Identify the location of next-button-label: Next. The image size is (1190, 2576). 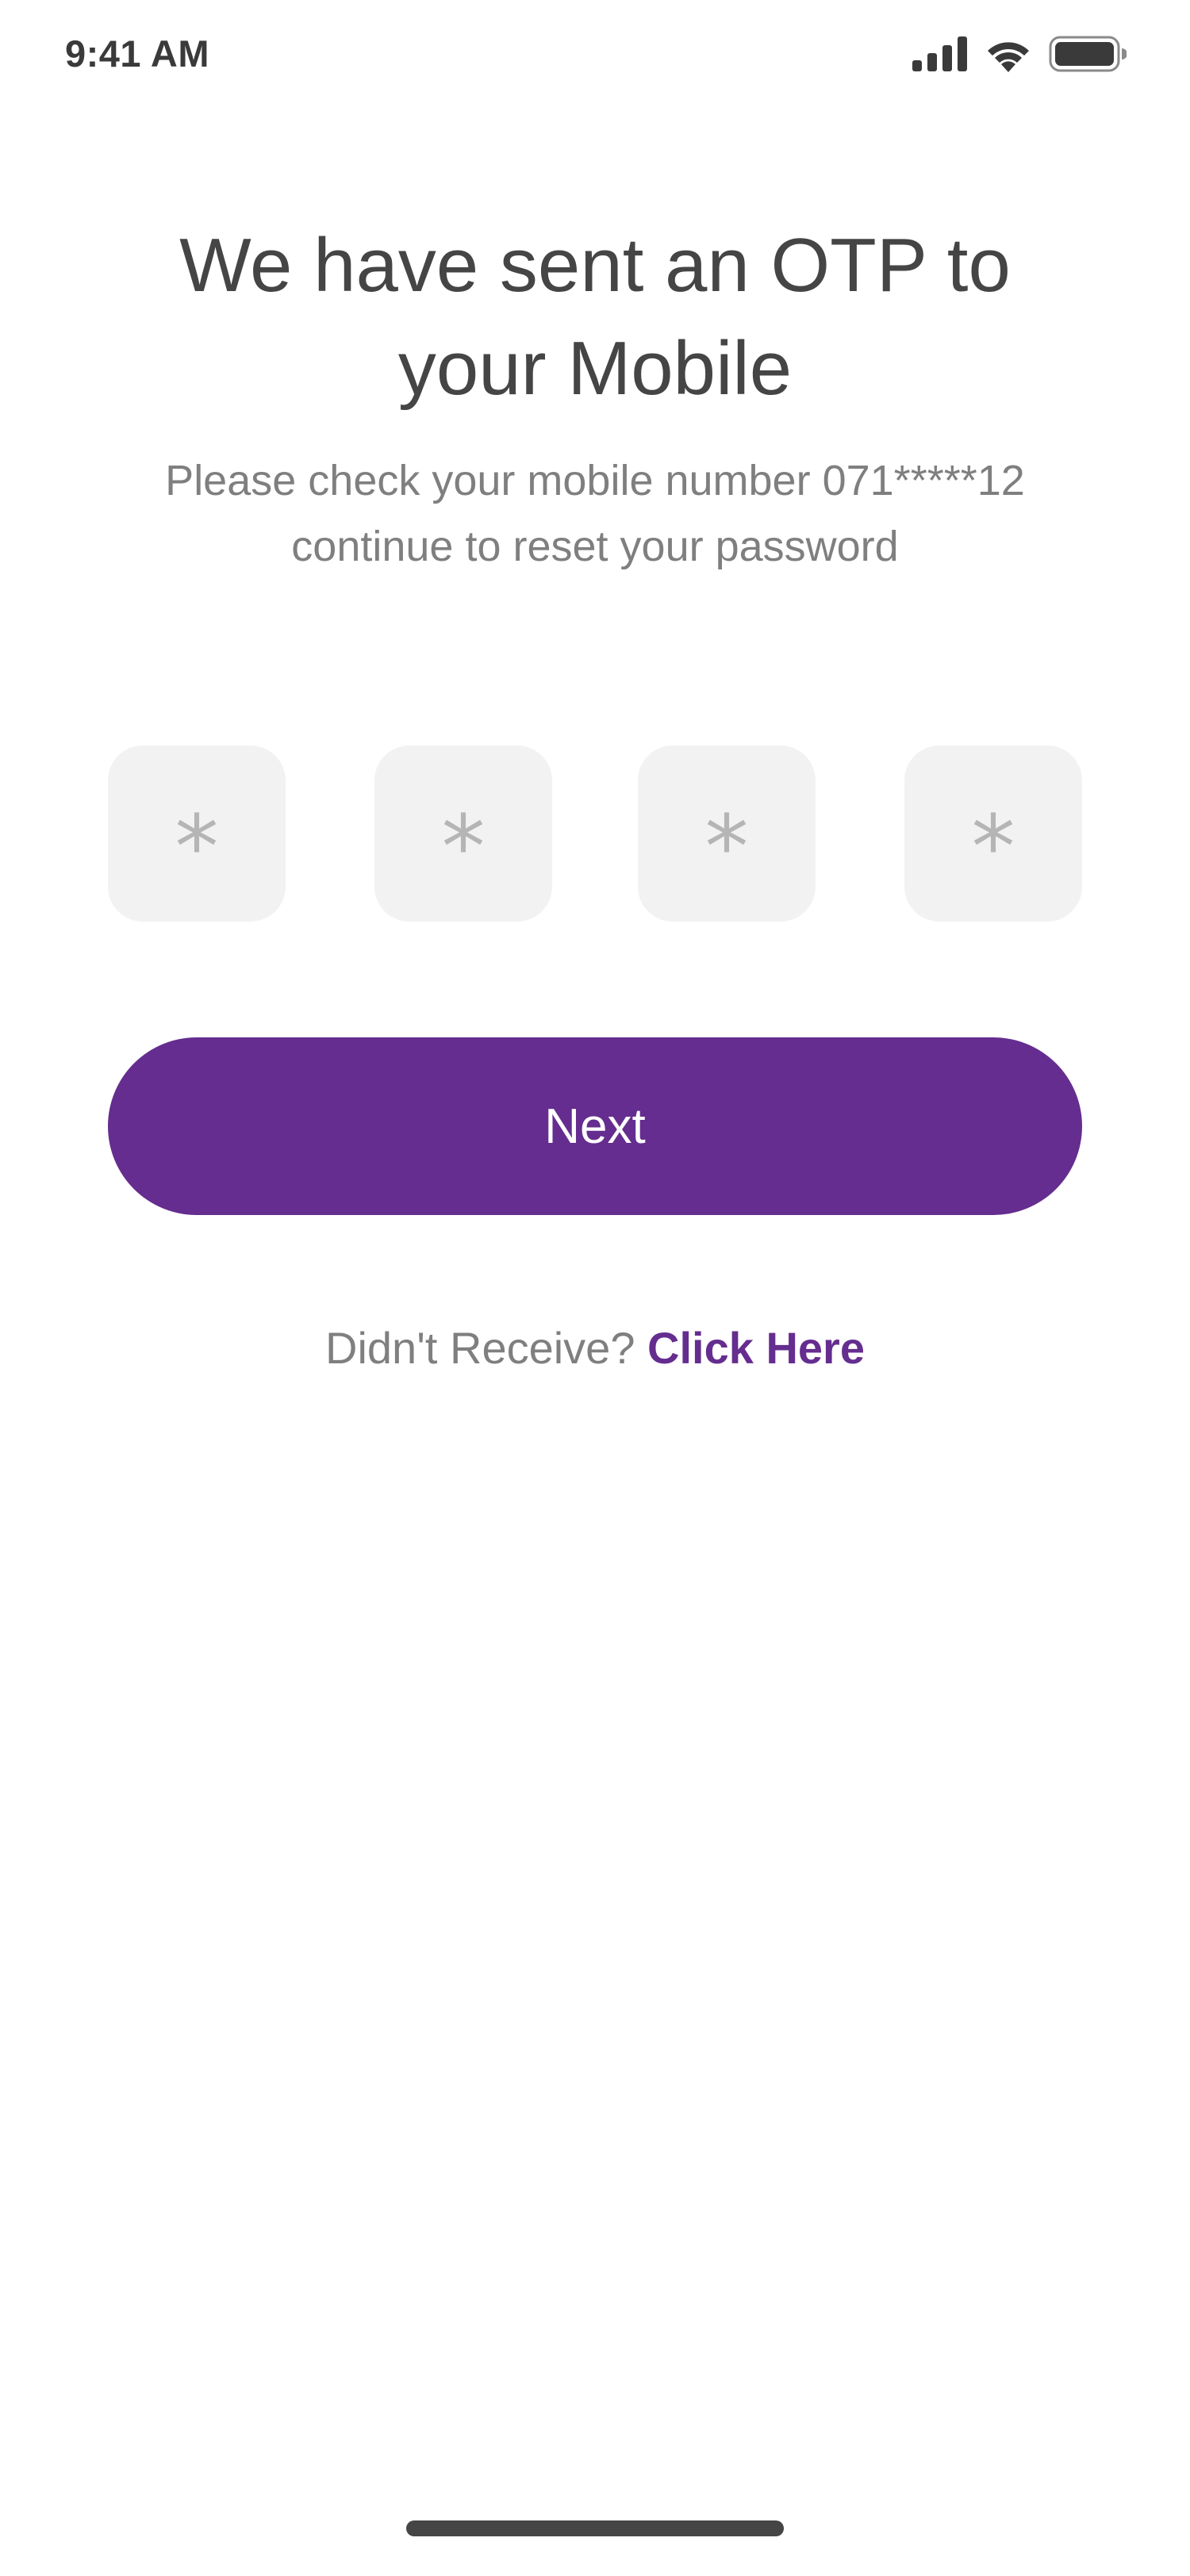
(595, 1126).